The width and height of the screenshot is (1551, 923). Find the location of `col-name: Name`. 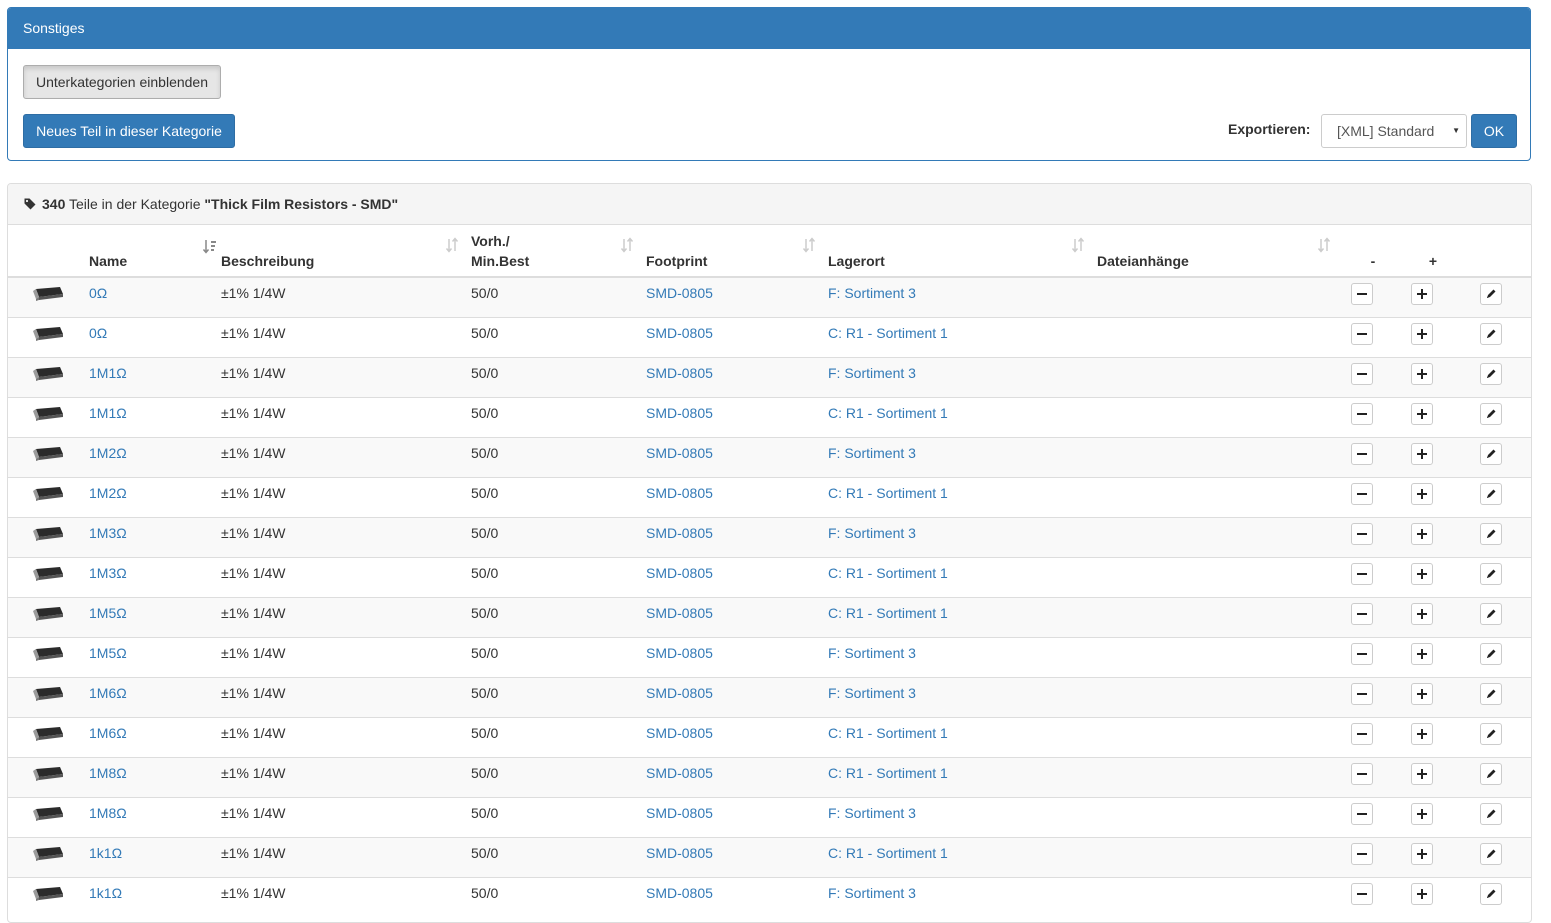

col-name: Name is located at coordinates (155, 251).